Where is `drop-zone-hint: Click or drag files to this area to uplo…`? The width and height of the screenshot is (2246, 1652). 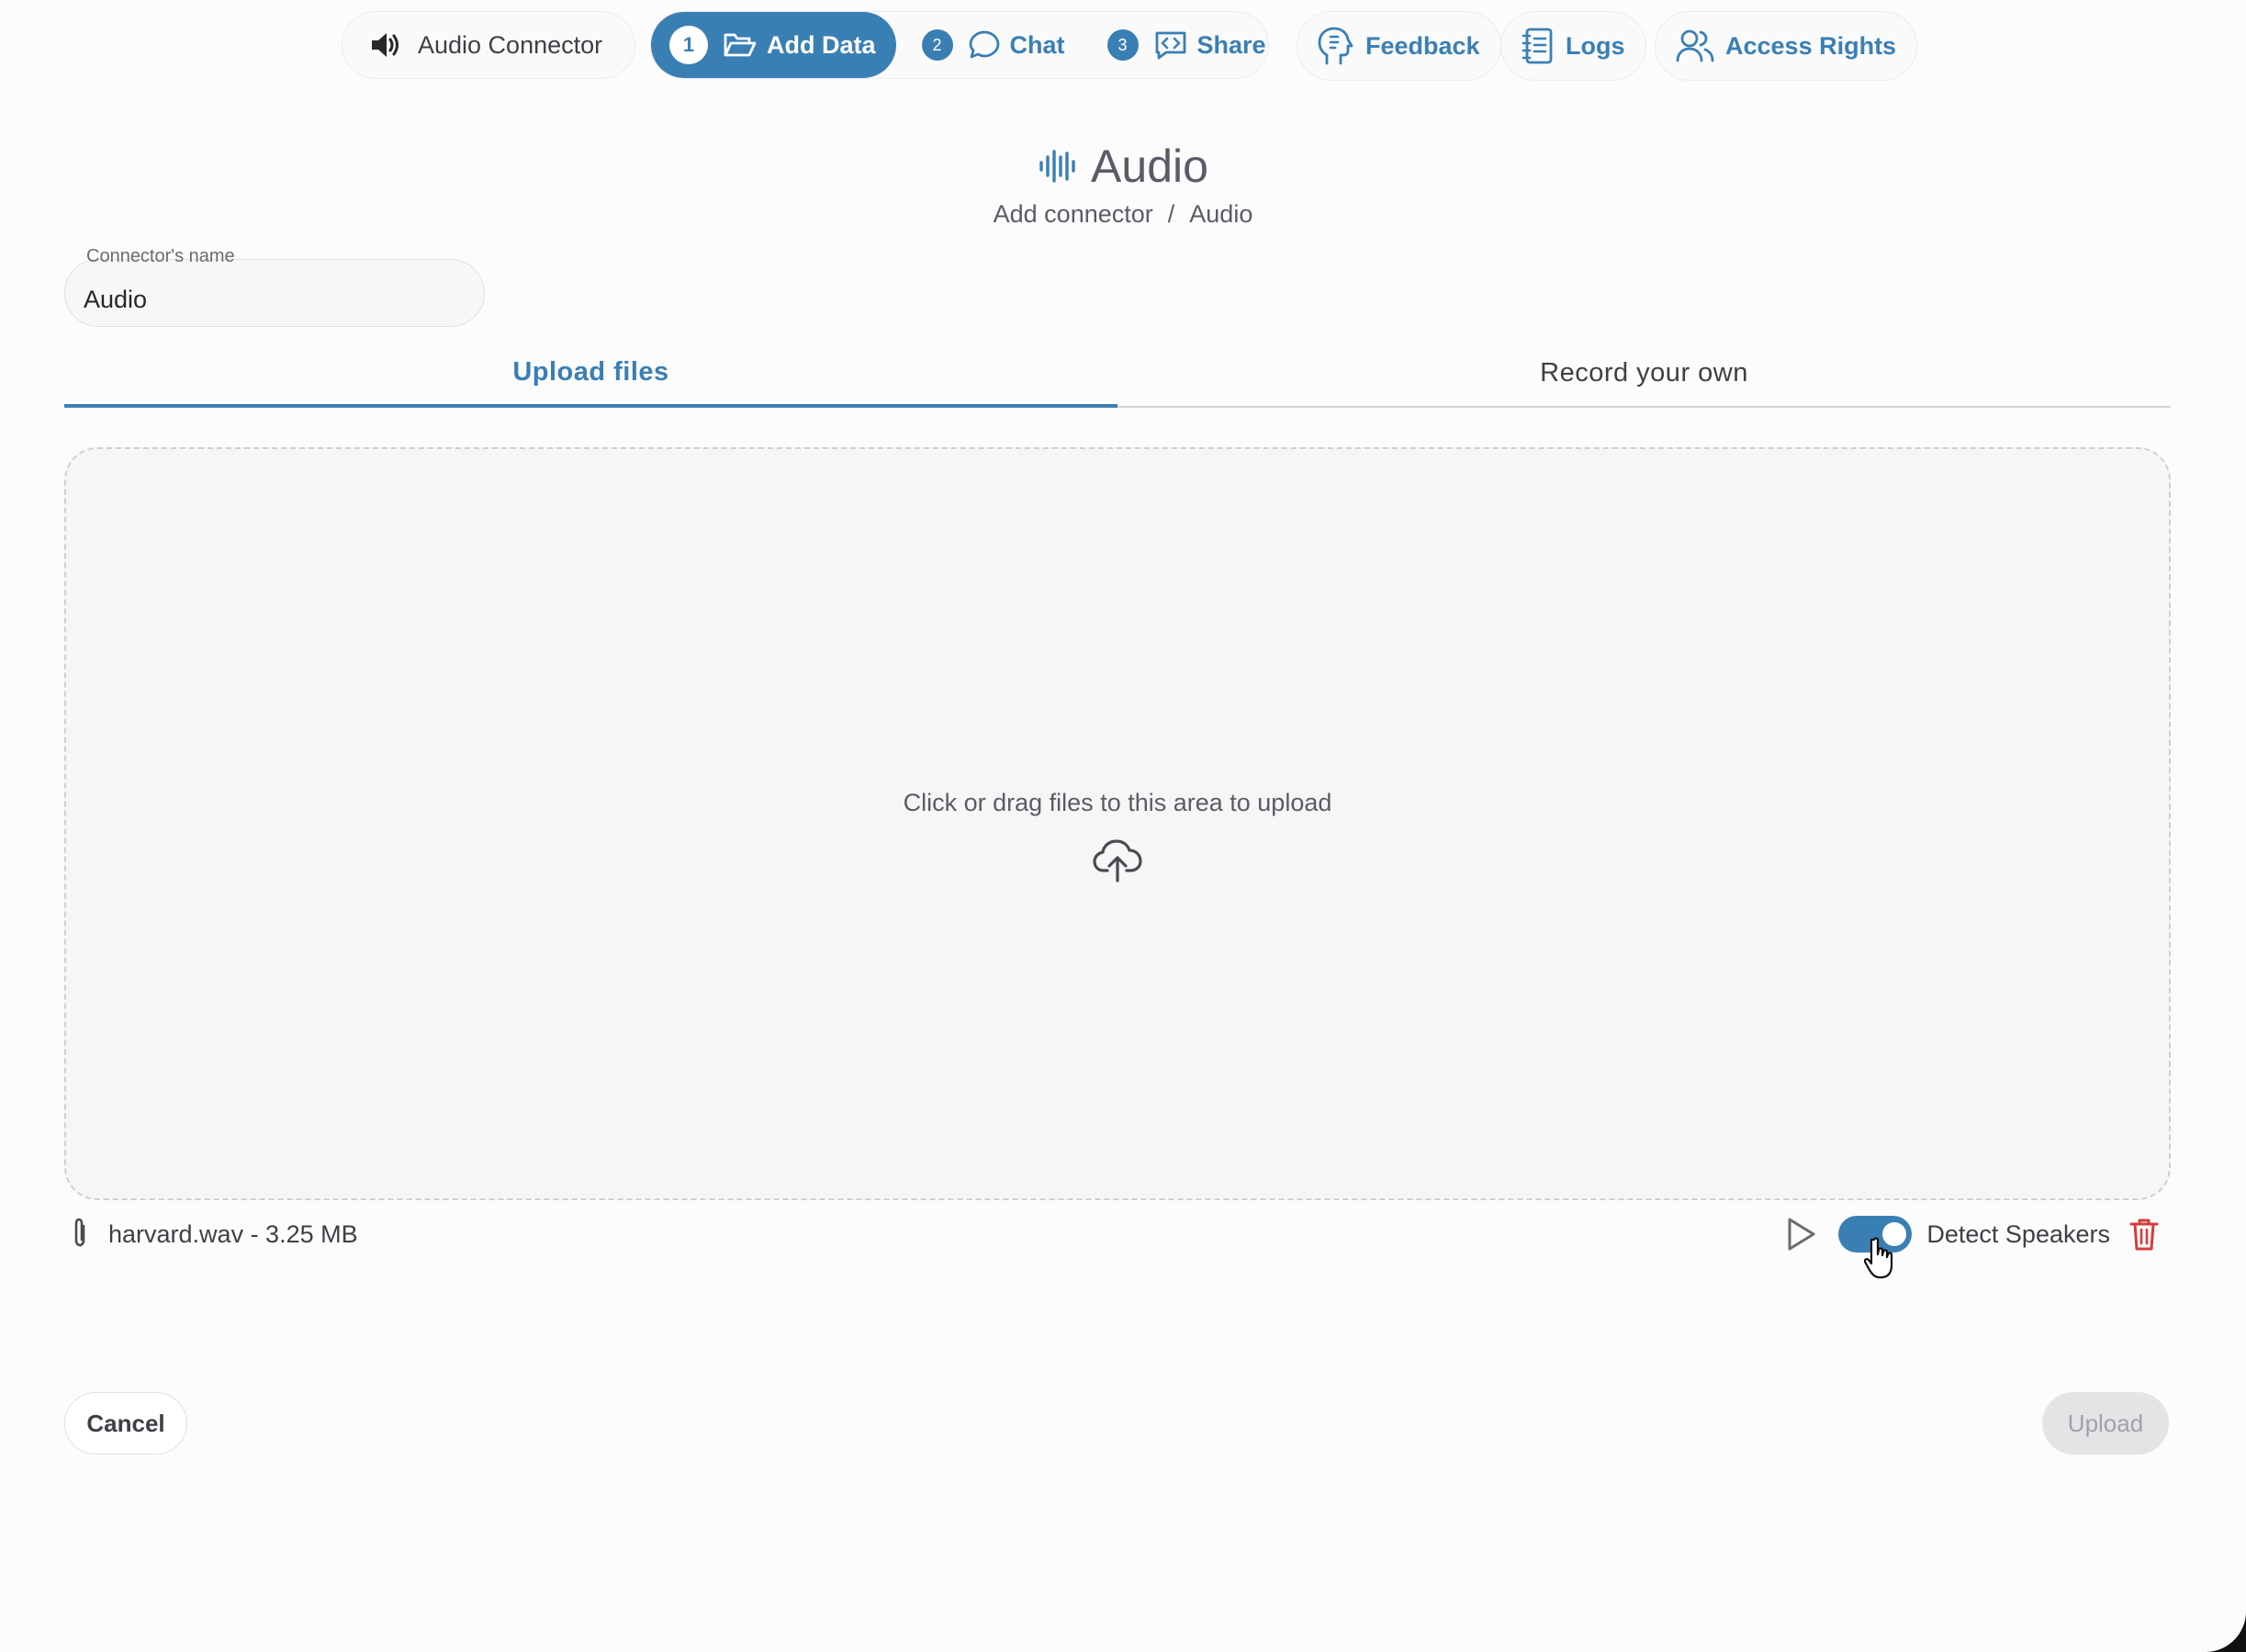 drop-zone-hint: Click or drag files to this area to uplo… is located at coordinates (1118, 802).